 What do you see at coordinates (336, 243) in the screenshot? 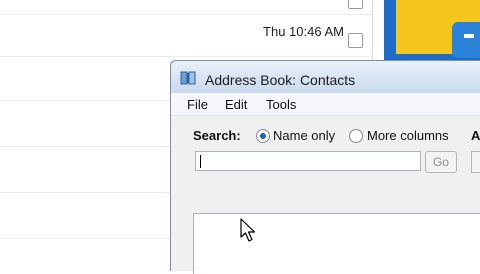
I see `results-list` at bounding box center [336, 243].